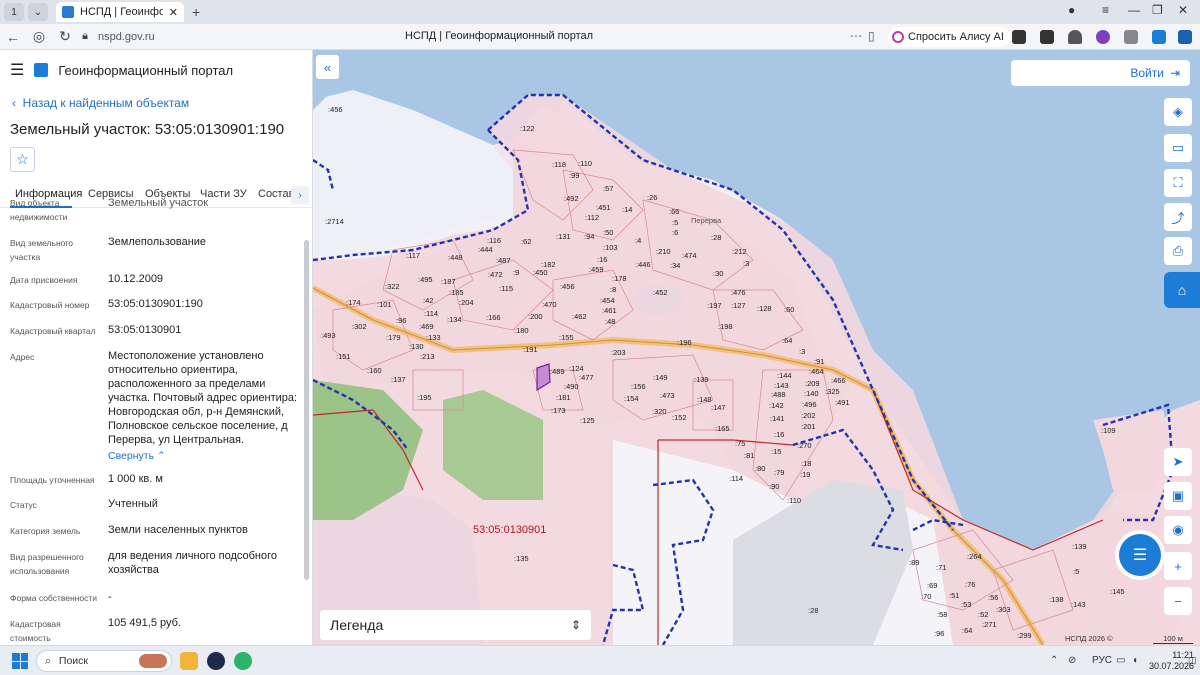 This screenshot has width=1200, height=675. Describe the element at coordinates (784, 375) in the screenshot. I see `parcel-number-label: :144` at that location.